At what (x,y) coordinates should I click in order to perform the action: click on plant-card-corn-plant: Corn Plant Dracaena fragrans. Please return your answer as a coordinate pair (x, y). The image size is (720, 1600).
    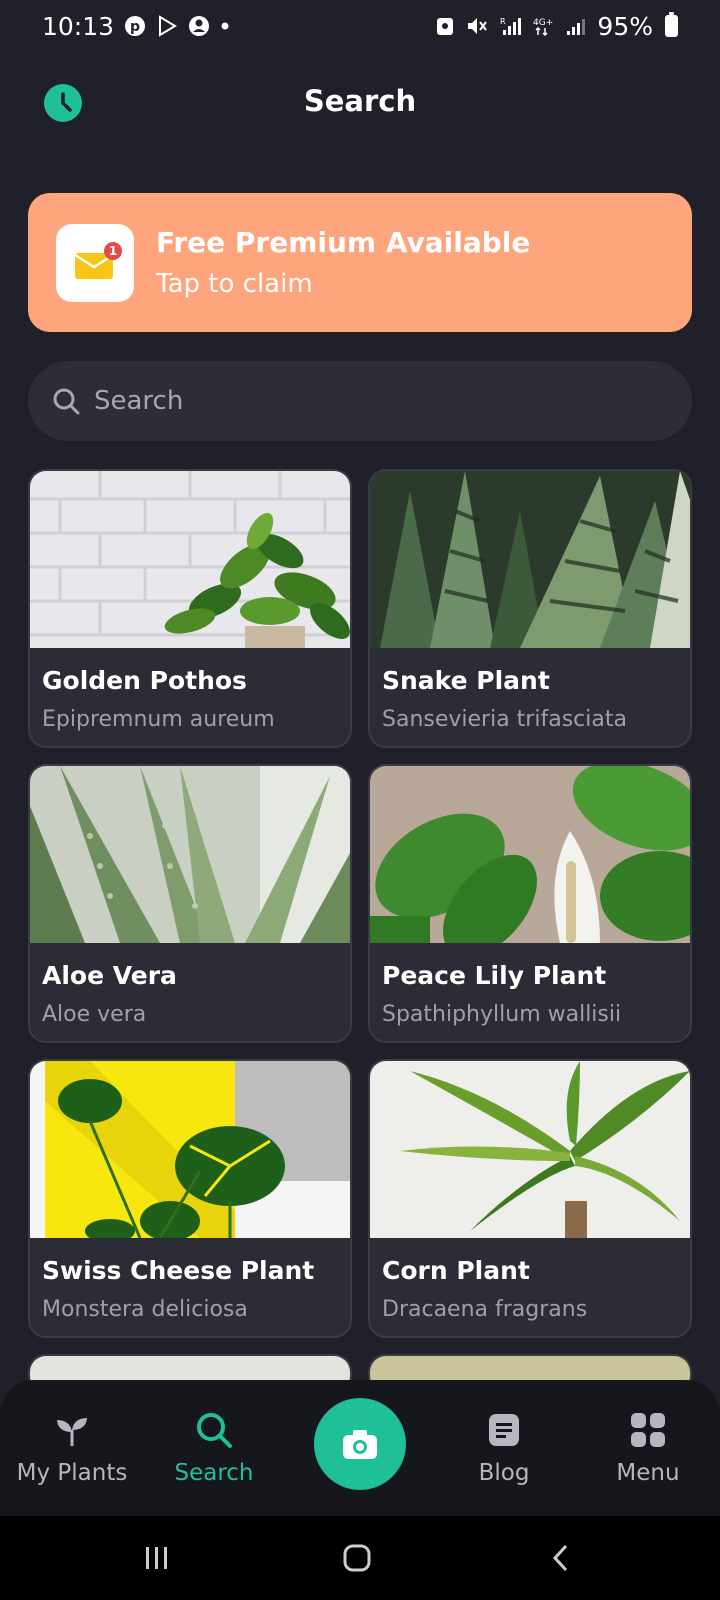
    Looking at the image, I should click on (530, 1198).